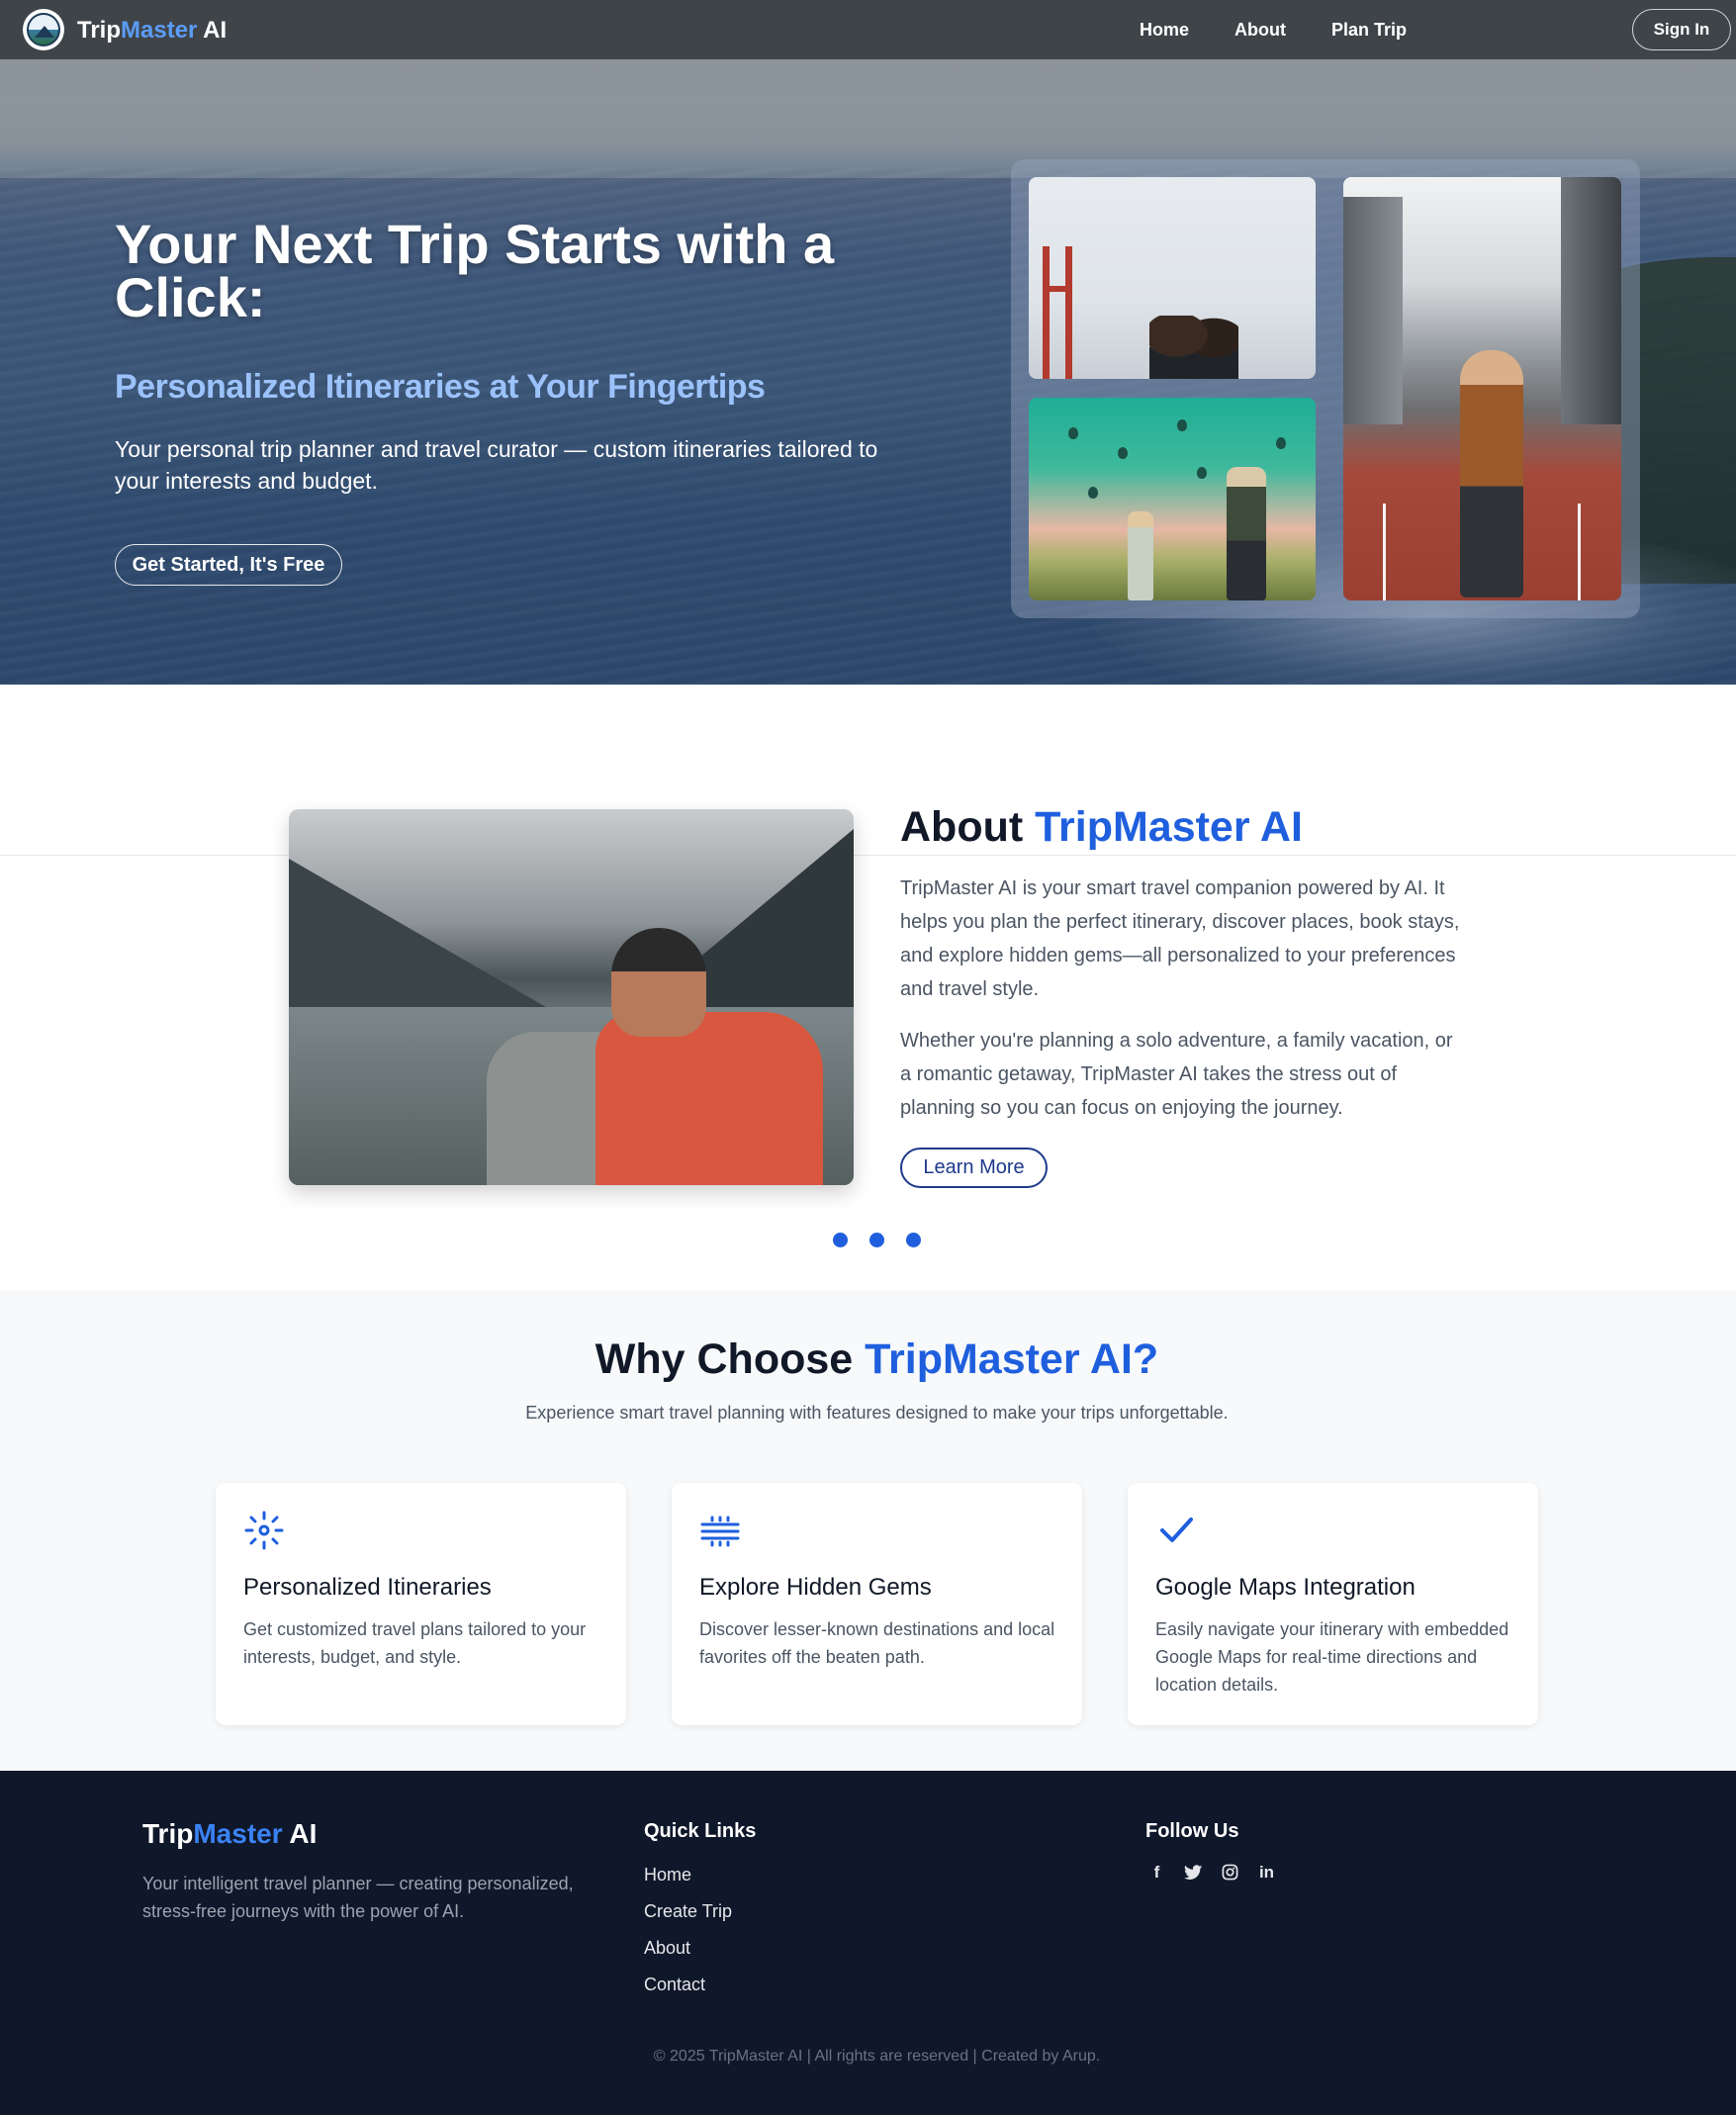 This screenshot has width=1736, height=2115. I want to click on photo-city-street, so click(1482, 388).